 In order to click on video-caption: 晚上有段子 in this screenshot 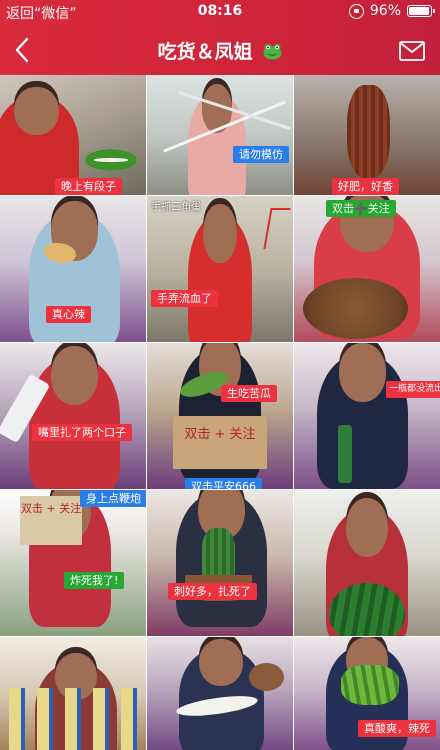, I will do `click(88, 186)`.